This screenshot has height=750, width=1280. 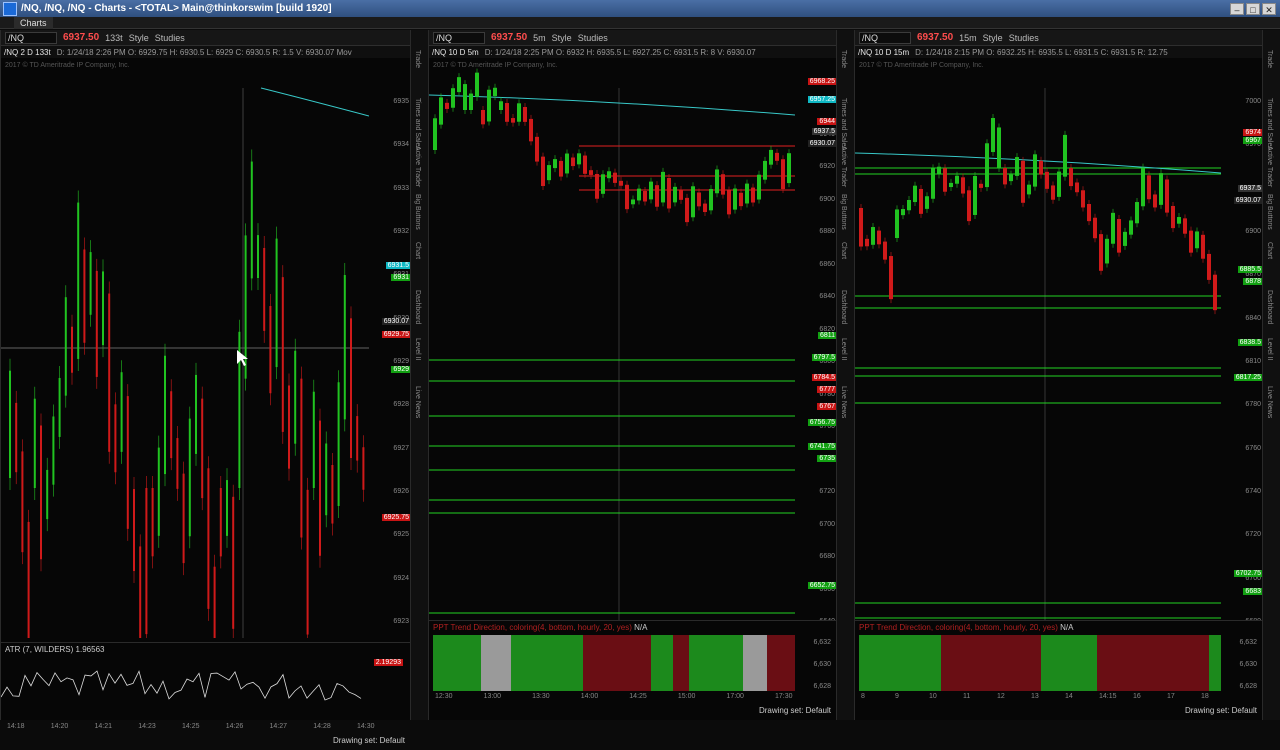 What do you see at coordinates (1253, 591) in the screenshot?
I see `price-tag: 6683` at bounding box center [1253, 591].